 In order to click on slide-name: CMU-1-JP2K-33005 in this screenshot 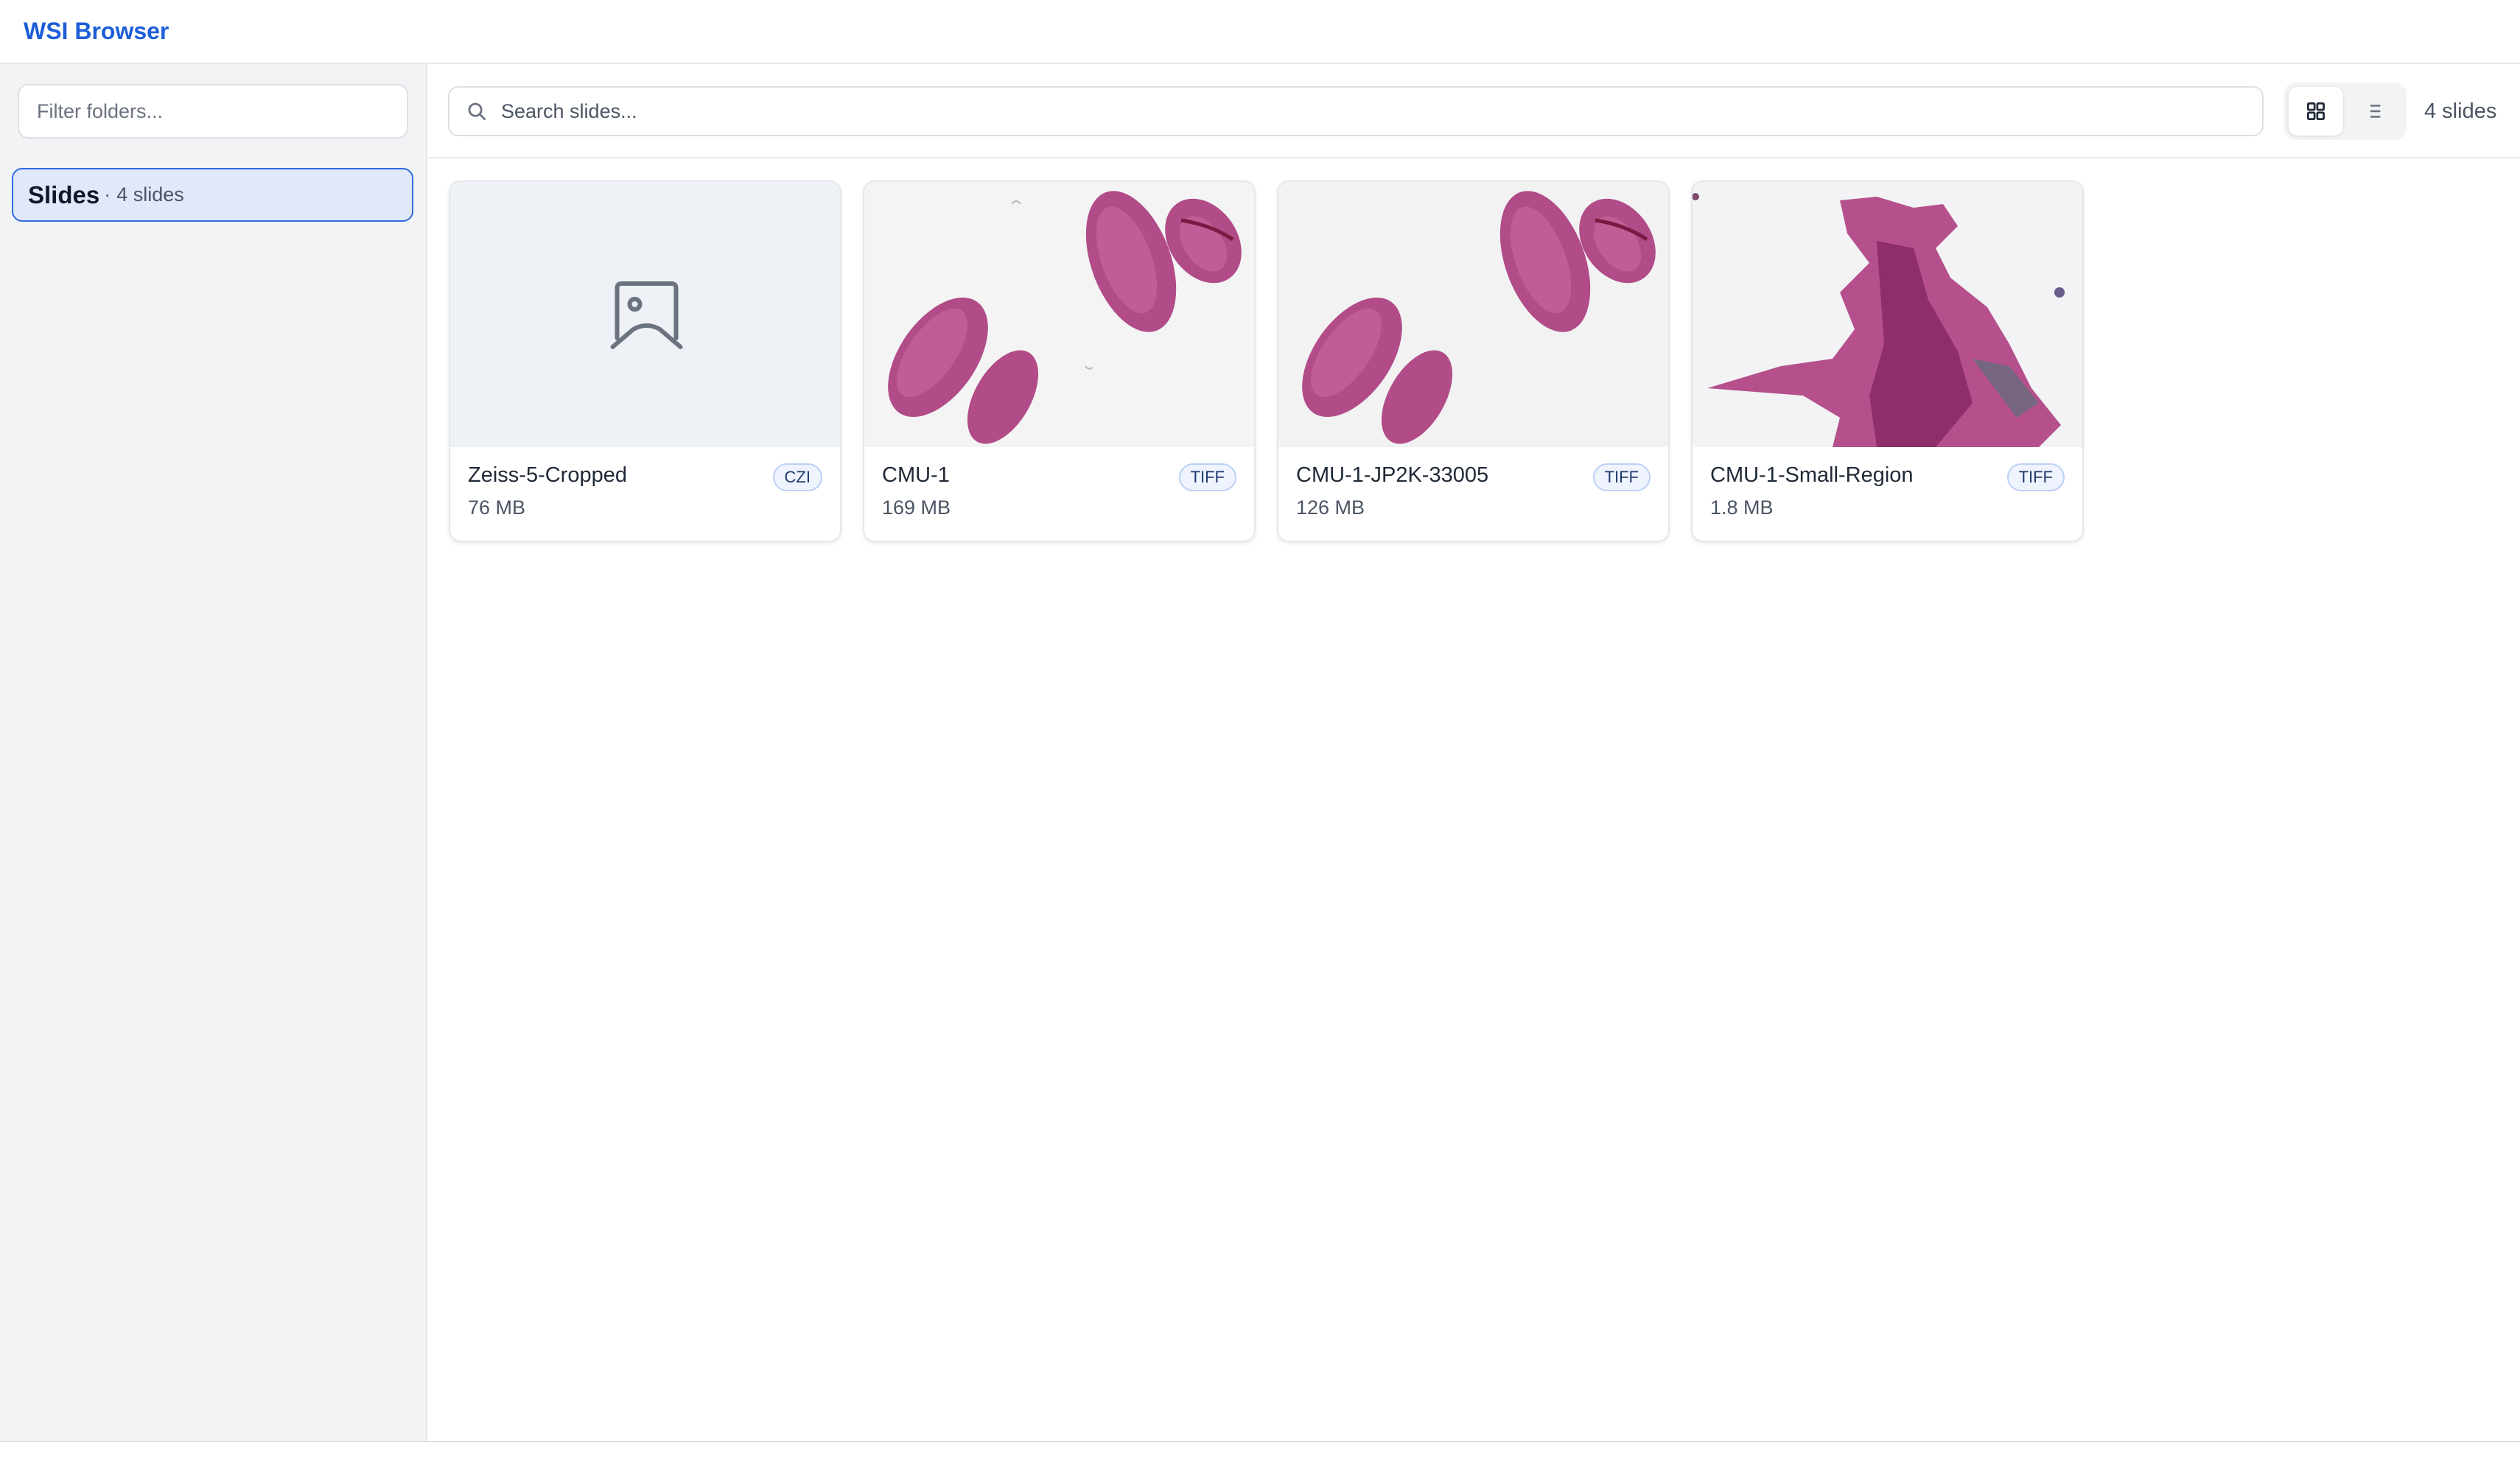, I will do `click(1392, 475)`.